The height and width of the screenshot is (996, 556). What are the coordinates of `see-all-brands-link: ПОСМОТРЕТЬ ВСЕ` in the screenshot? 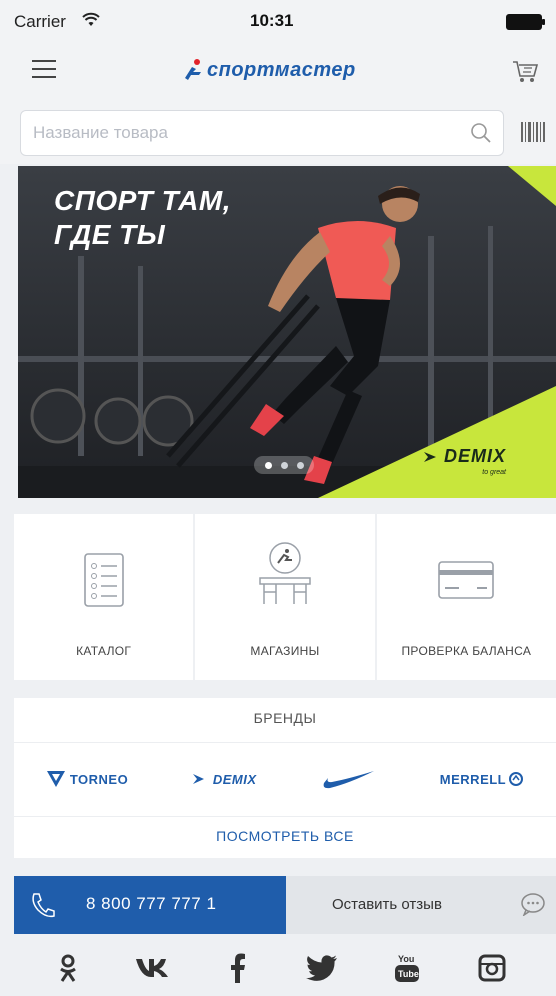 It's located at (285, 836).